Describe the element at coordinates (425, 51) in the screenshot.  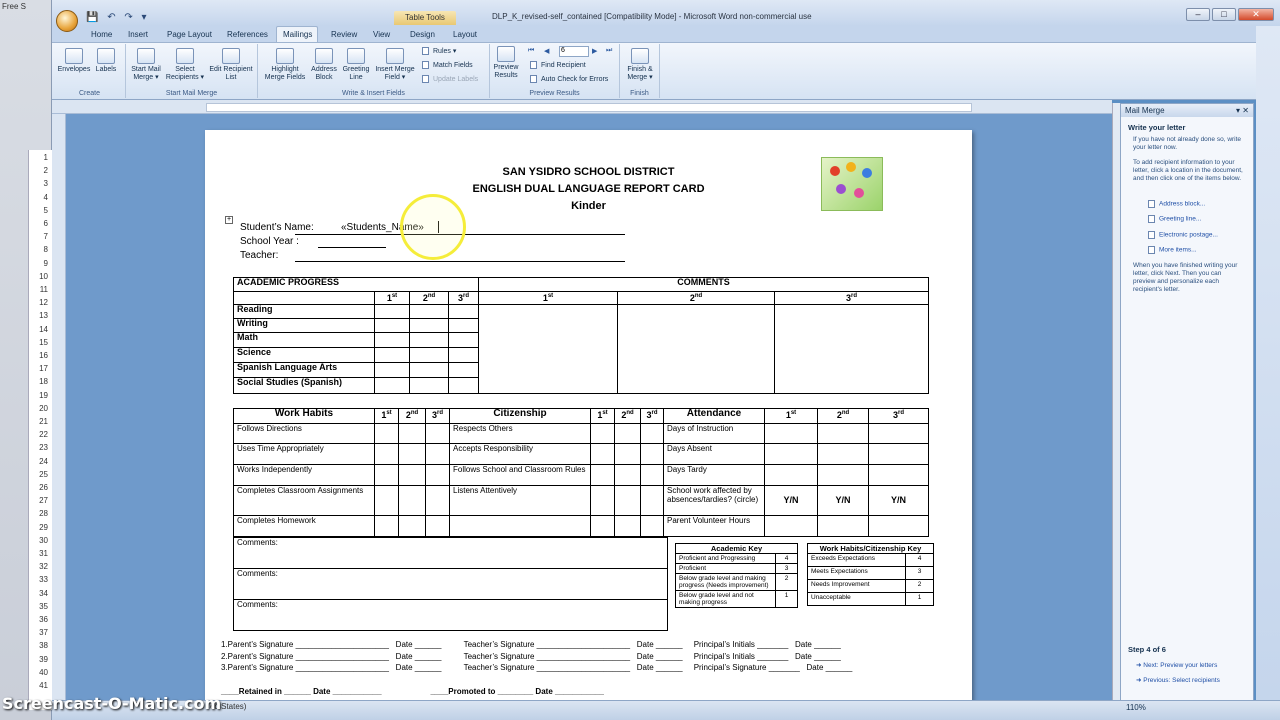
I see `rules-icon` at that location.